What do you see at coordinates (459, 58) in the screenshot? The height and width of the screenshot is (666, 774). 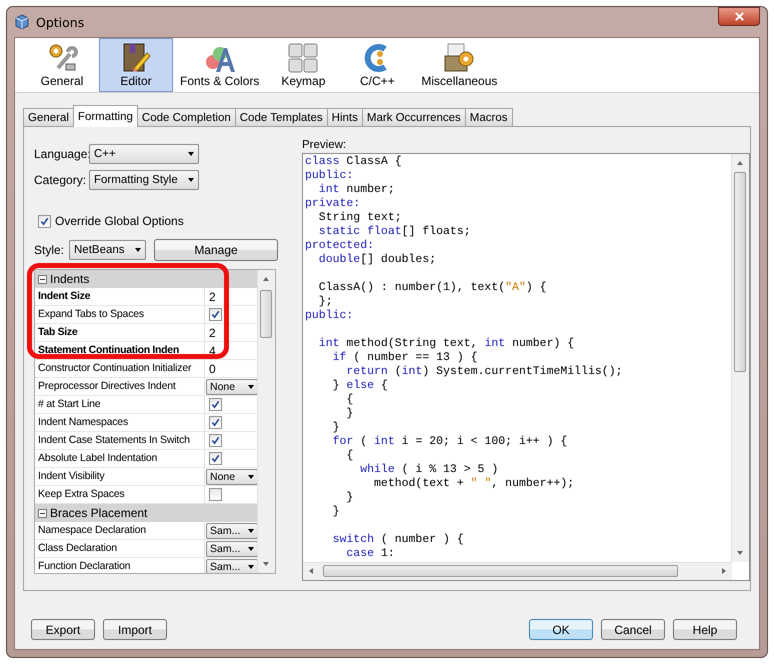 I see `folder-gear-icon` at bounding box center [459, 58].